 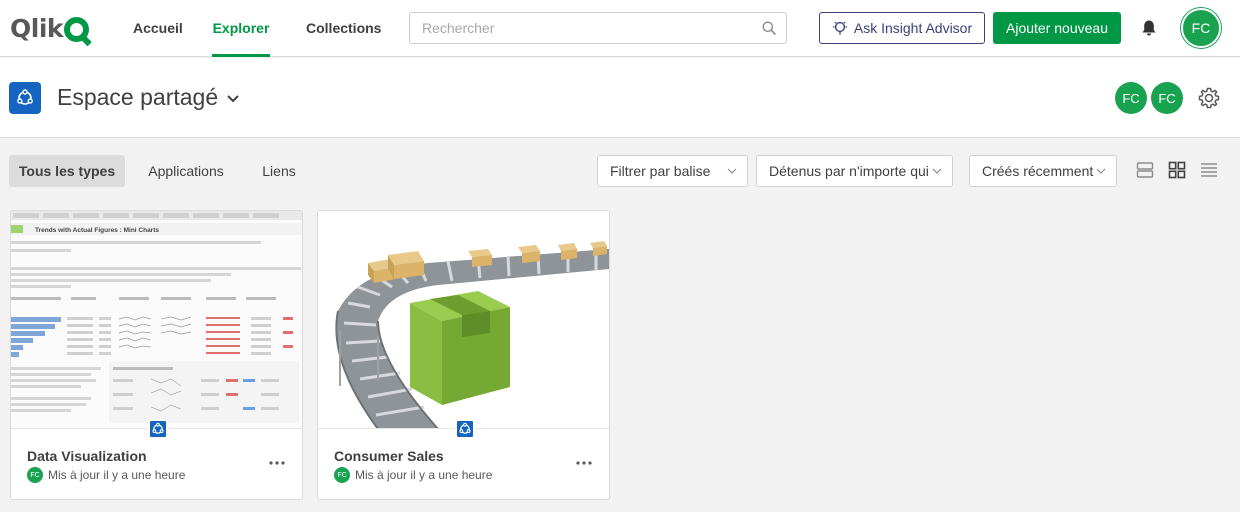 I want to click on app-thumbnail, so click(x=463, y=320).